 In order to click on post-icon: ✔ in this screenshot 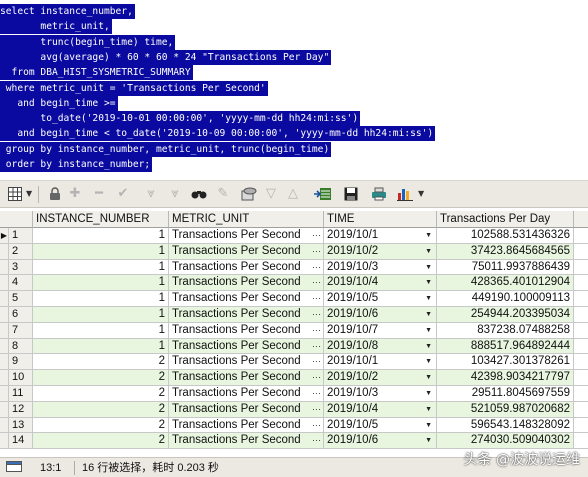, I will do `click(123, 194)`.